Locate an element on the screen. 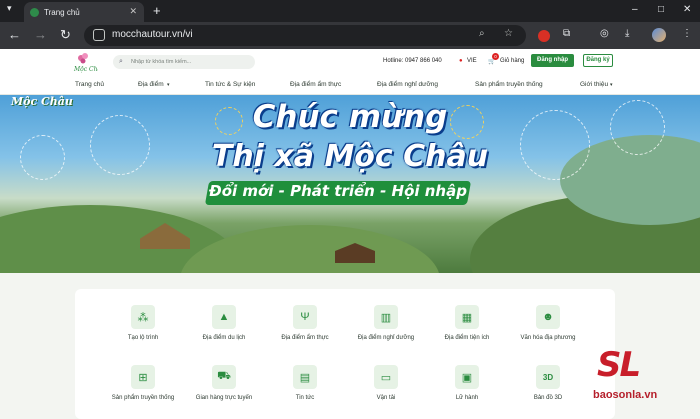  food-icon: Ψ is located at coordinates (305, 317).